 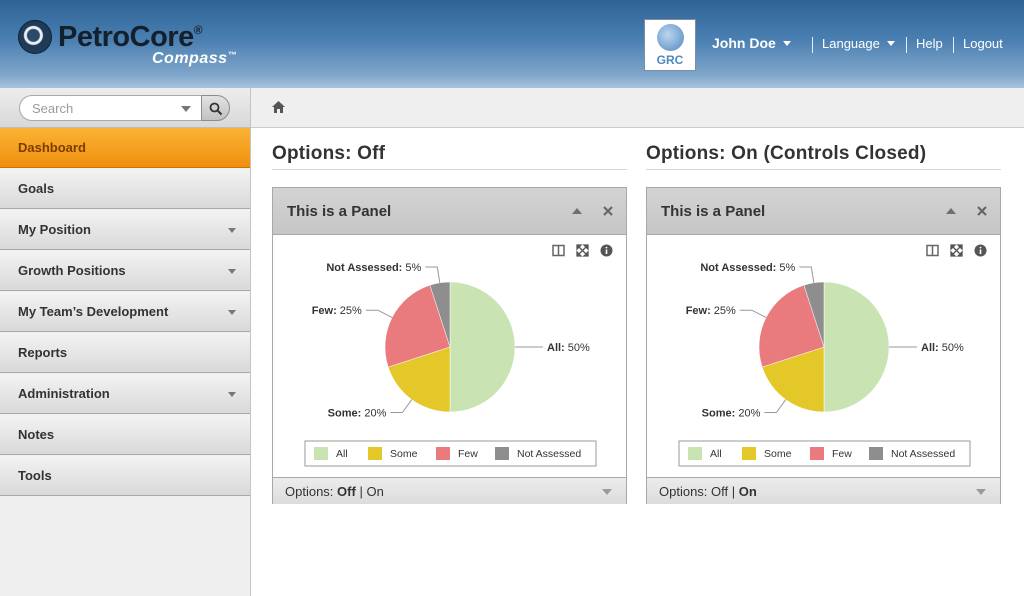 What do you see at coordinates (125, 394) in the screenshot?
I see `sidebar-item-administration: Administration` at bounding box center [125, 394].